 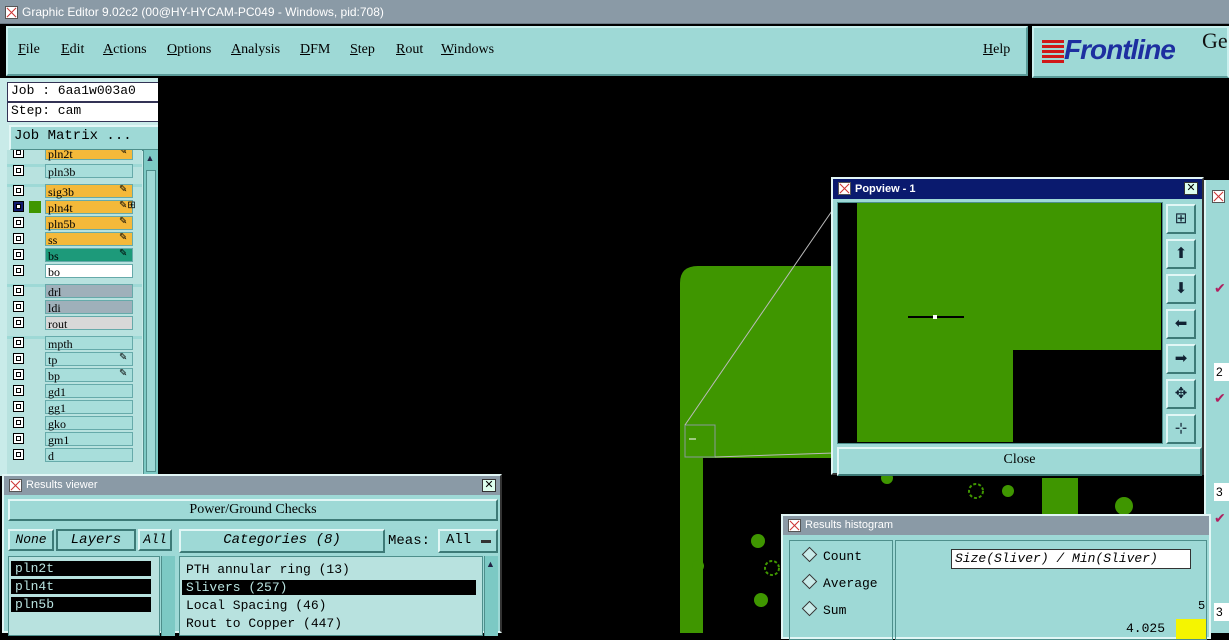 I want to click on layer-name: gko, so click(x=89, y=423).